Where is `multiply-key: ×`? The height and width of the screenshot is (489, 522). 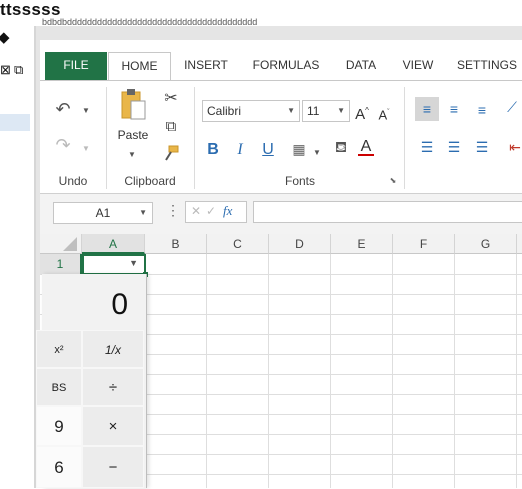 multiply-key: × is located at coordinates (113, 426).